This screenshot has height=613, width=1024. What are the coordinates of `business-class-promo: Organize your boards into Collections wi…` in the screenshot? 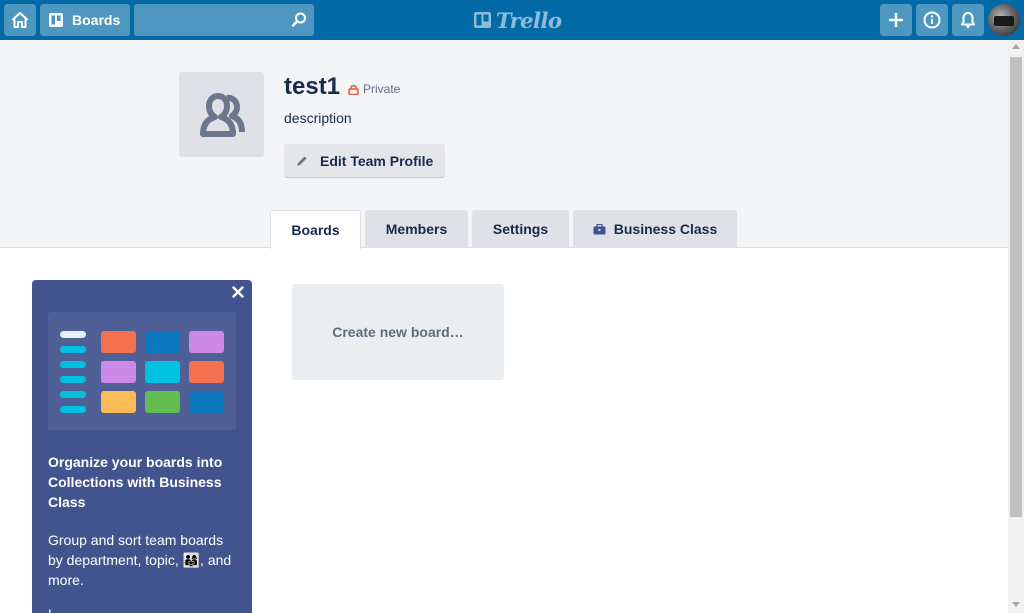 It's located at (142, 446).